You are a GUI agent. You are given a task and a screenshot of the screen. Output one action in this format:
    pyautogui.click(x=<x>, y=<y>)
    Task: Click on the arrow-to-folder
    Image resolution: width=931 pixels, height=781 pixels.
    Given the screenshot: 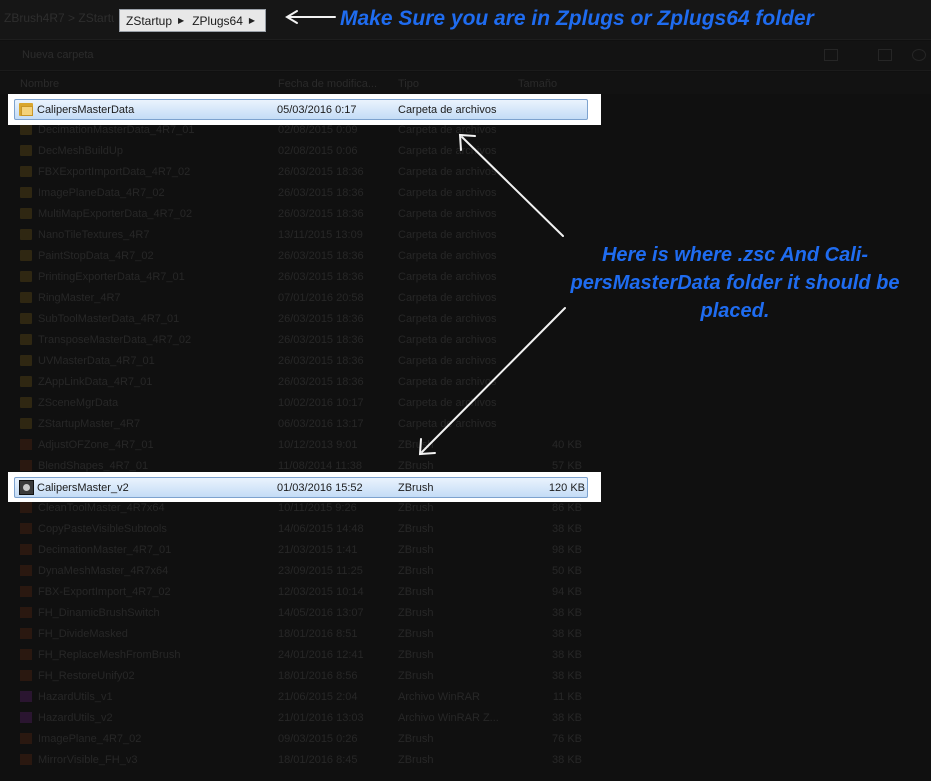 What is the action you would take?
    pyautogui.click(x=512, y=186)
    